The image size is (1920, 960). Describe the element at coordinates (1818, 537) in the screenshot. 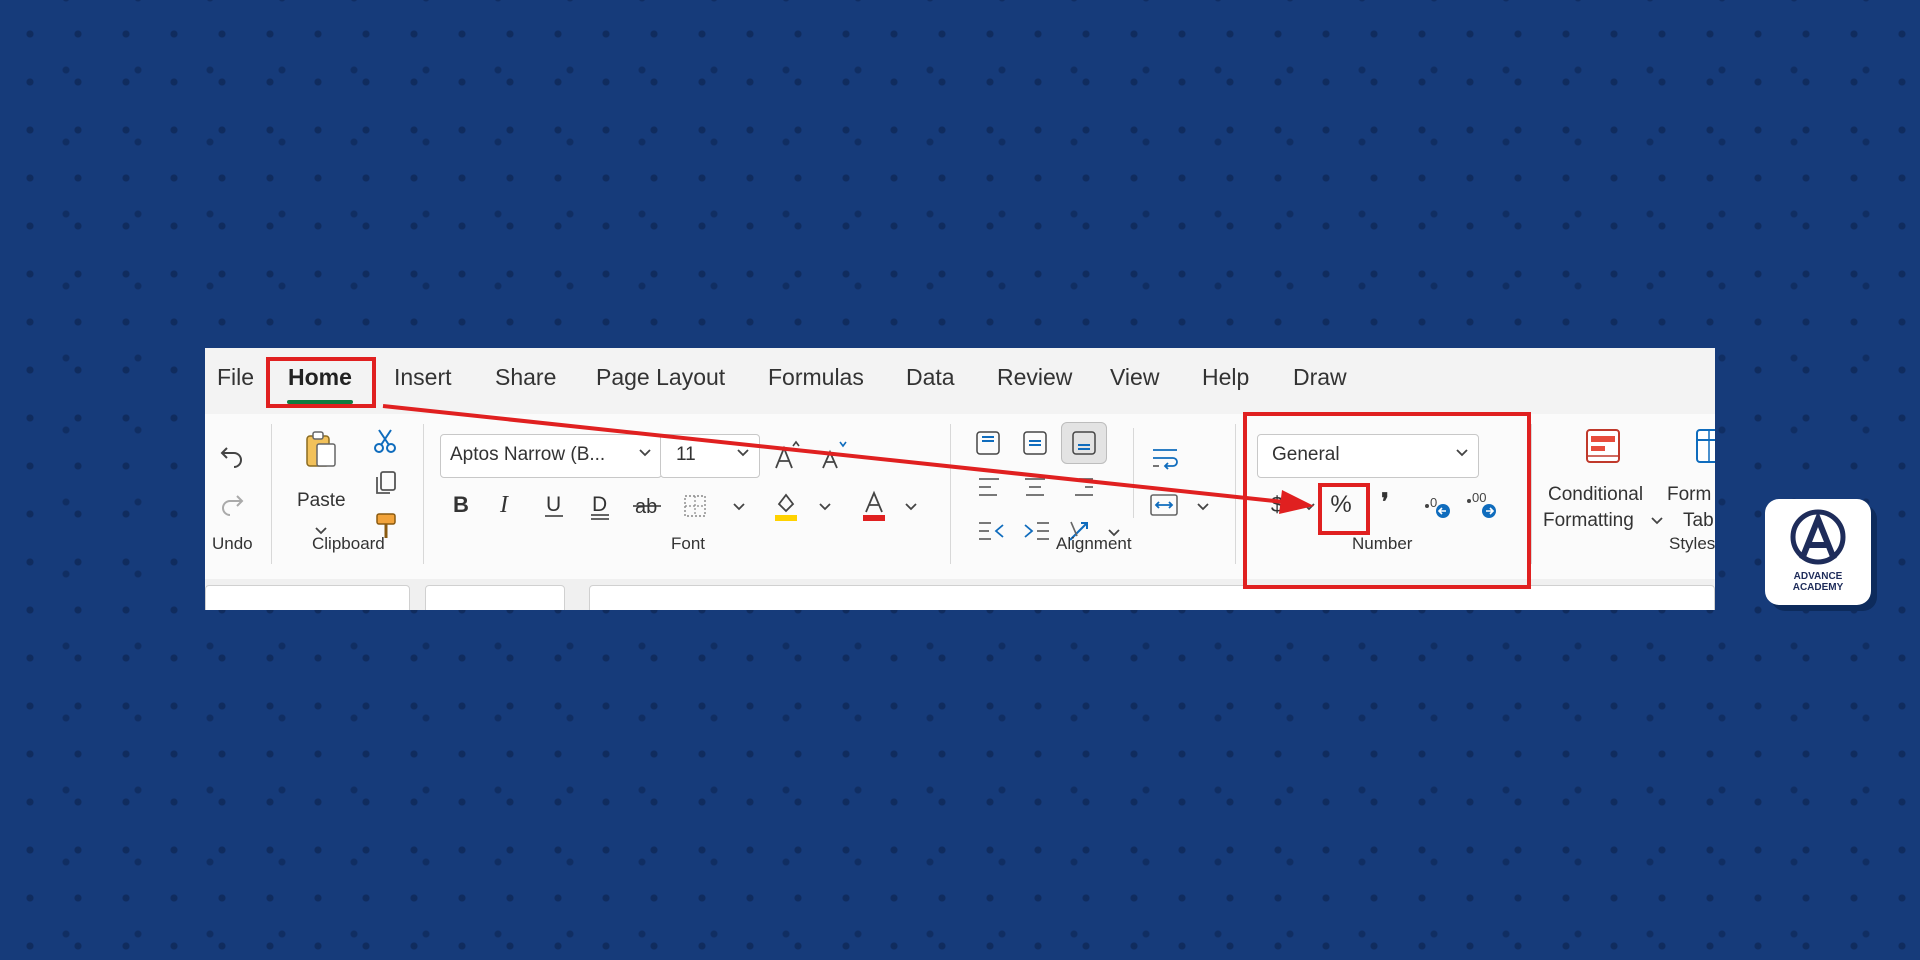

I see `advance-academy-logo-icon` at that location.